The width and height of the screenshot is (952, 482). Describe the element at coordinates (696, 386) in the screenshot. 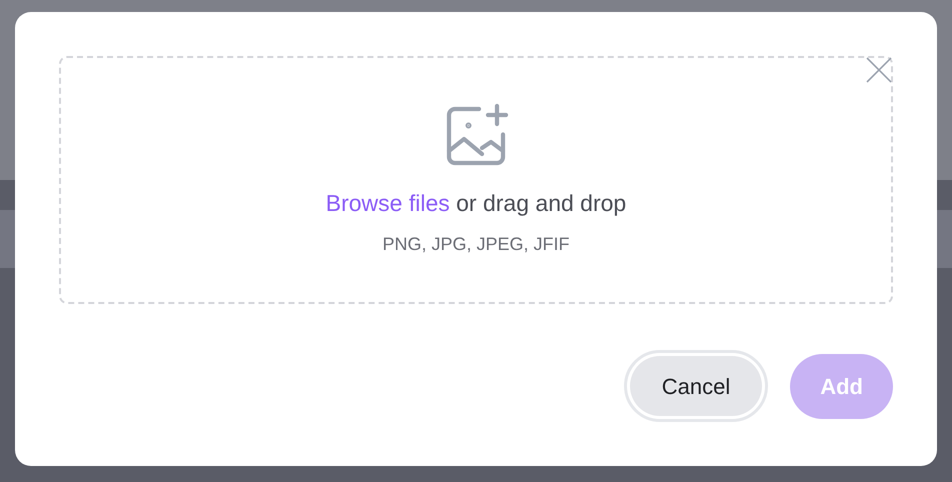

I see `cancel-button: Cancel` at that location.